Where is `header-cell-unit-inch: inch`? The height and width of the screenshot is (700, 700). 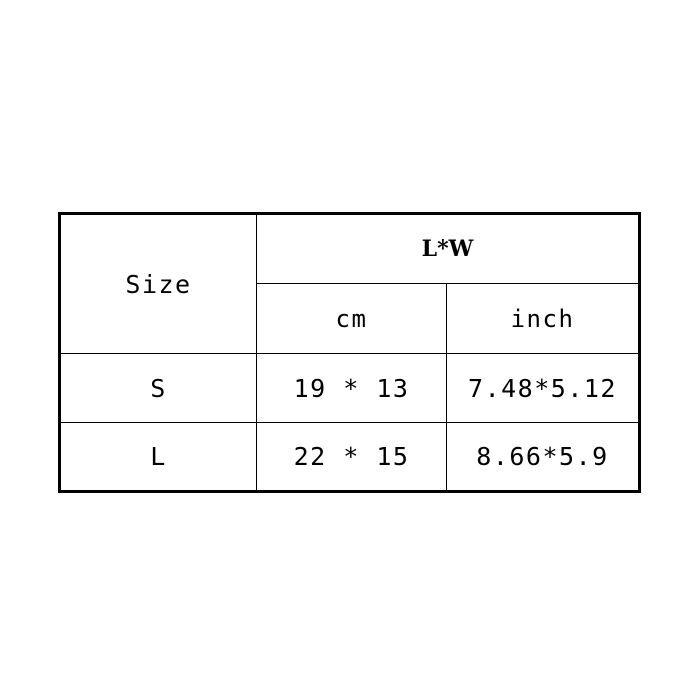
header-cell-unit-inch: inch is located at coordinates (543, 318).